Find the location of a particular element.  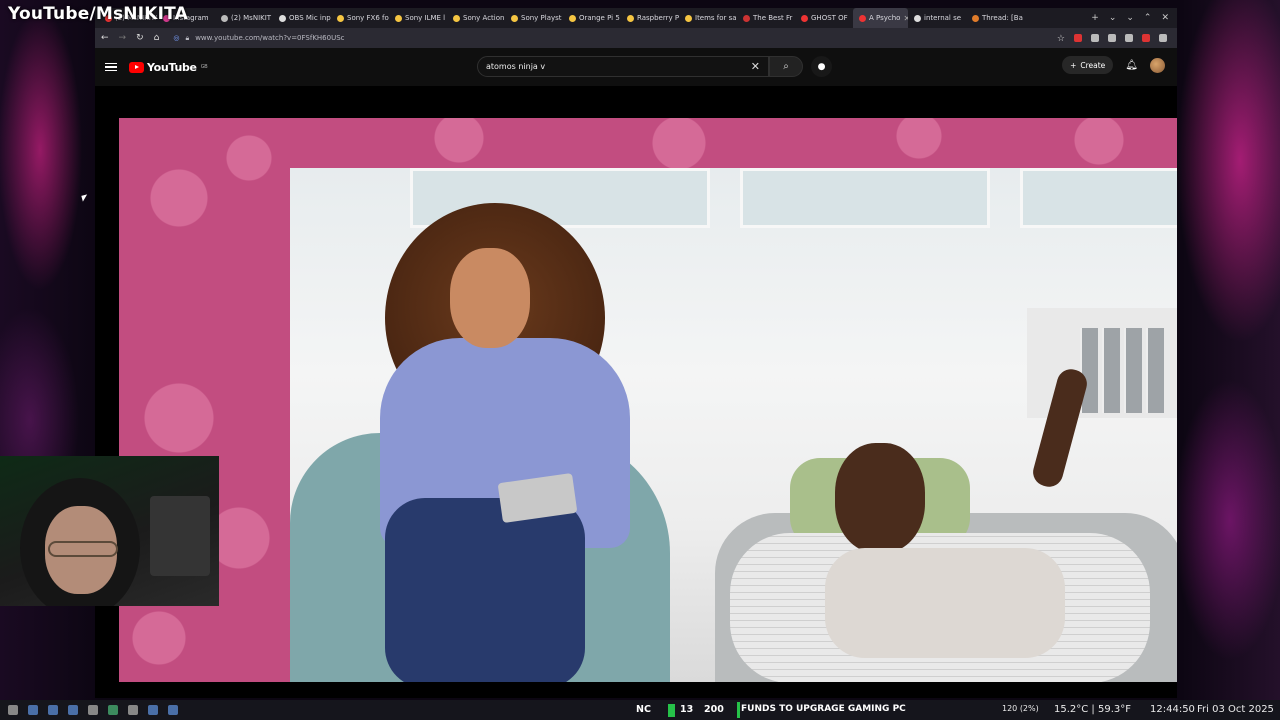

clock-time: 12:44:50 is located at coordinates (1172, 709).